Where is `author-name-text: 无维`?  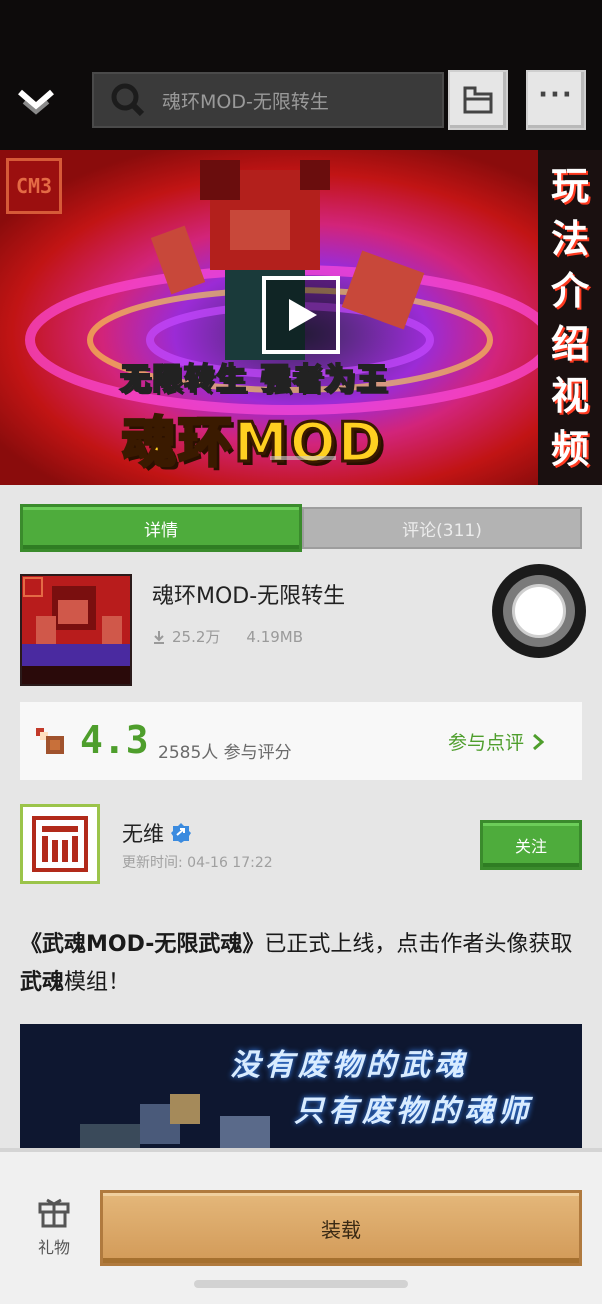 author-name-text: 无维 is located at coordinates (143, 834).